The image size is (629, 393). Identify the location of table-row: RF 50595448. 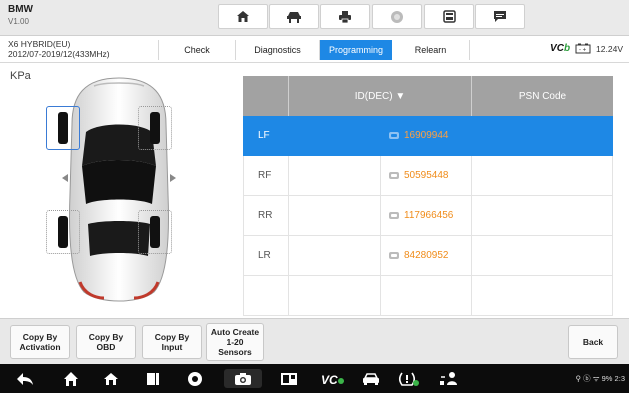
(428, 176).